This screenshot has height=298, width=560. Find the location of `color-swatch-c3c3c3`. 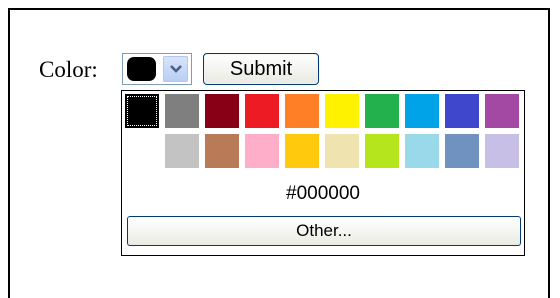

color-swatch-c3c3c3 is located at coordinates (182, 151).